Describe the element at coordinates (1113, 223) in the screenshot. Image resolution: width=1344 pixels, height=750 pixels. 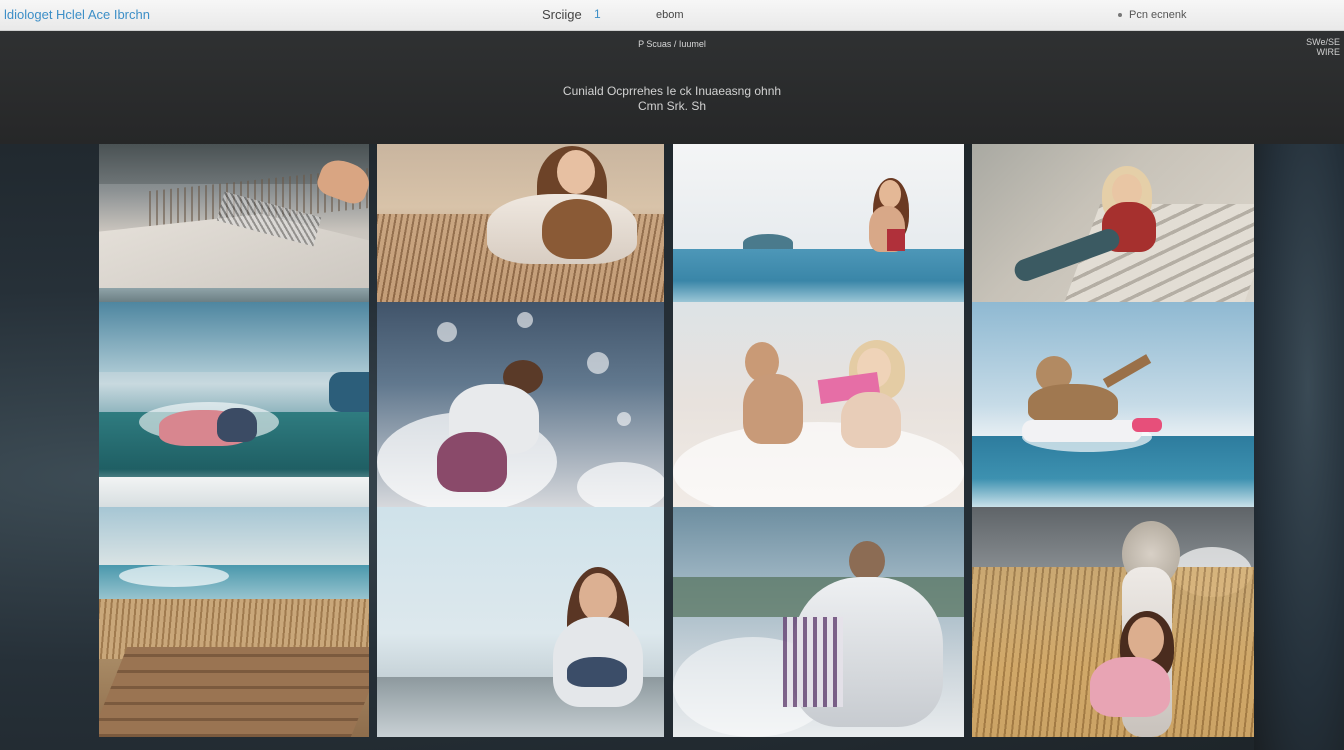
I see `photo-tile-woman-lying` at that location.